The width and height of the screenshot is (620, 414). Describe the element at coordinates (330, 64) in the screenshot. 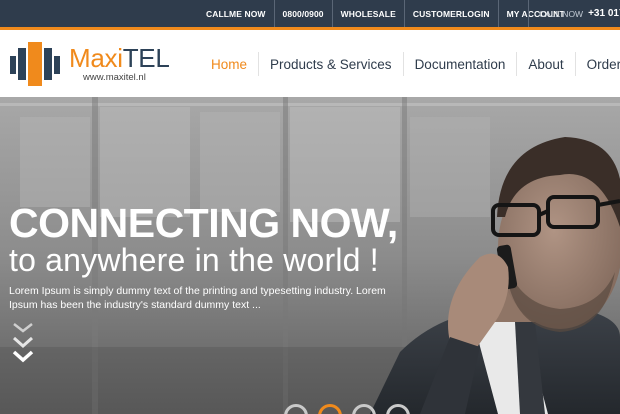

I see `nav-products-services: Products & Services` at that location.